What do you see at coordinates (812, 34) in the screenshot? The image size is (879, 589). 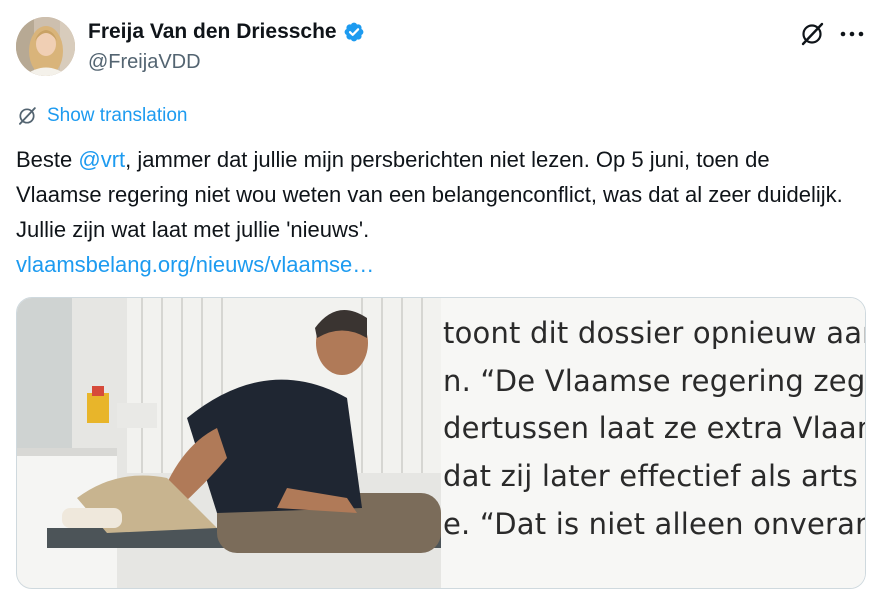 I see `grok-icon` at bounding box center [812, 34].